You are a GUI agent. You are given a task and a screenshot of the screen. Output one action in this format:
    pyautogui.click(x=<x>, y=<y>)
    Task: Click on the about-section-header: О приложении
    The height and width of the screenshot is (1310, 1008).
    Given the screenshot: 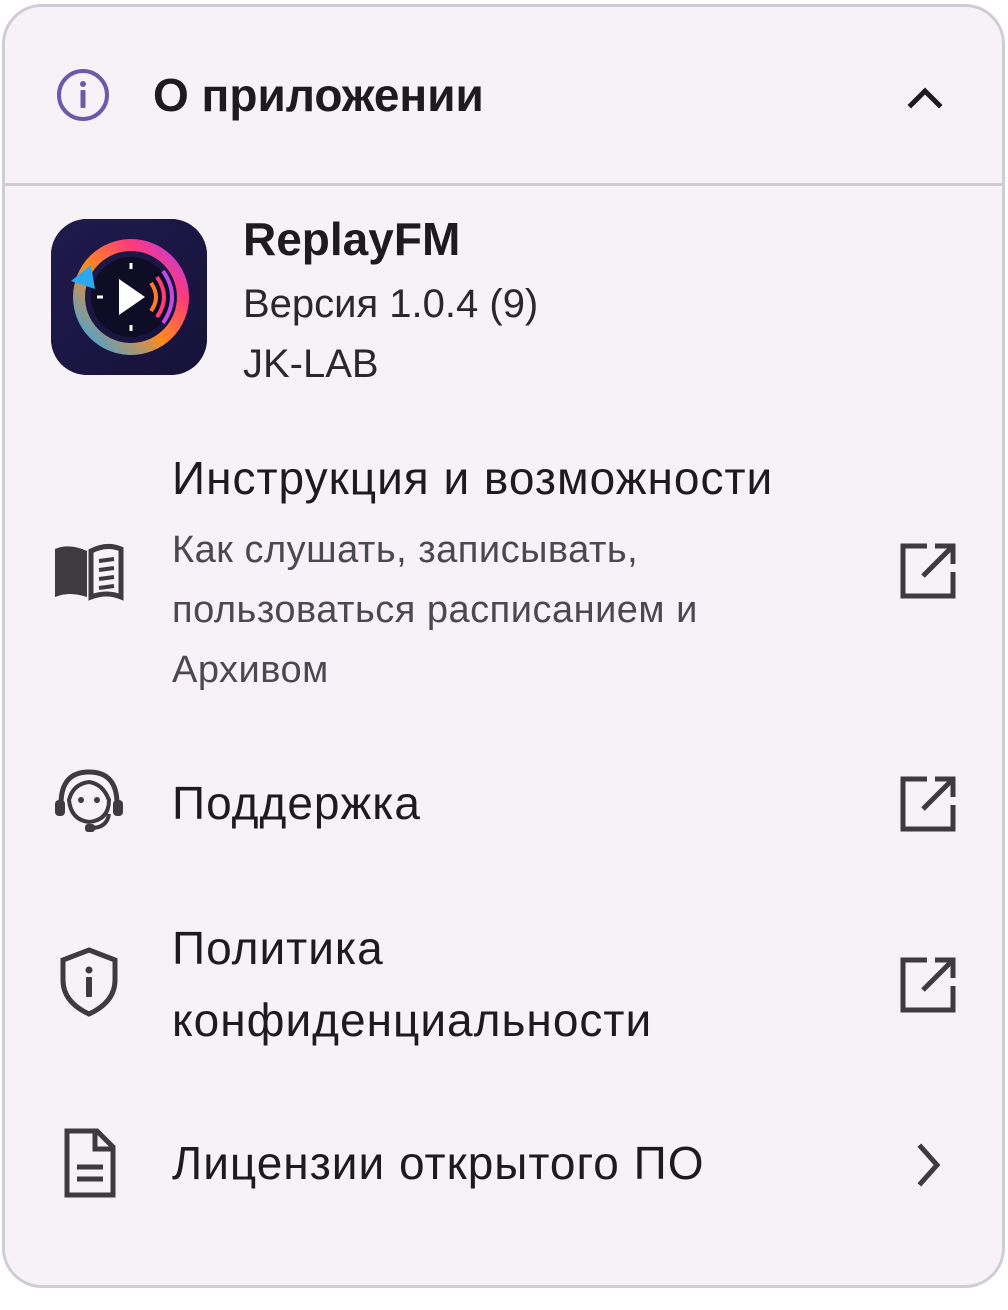 What is the action you would take?
    pyautogui.click(x=503, y=96)
    